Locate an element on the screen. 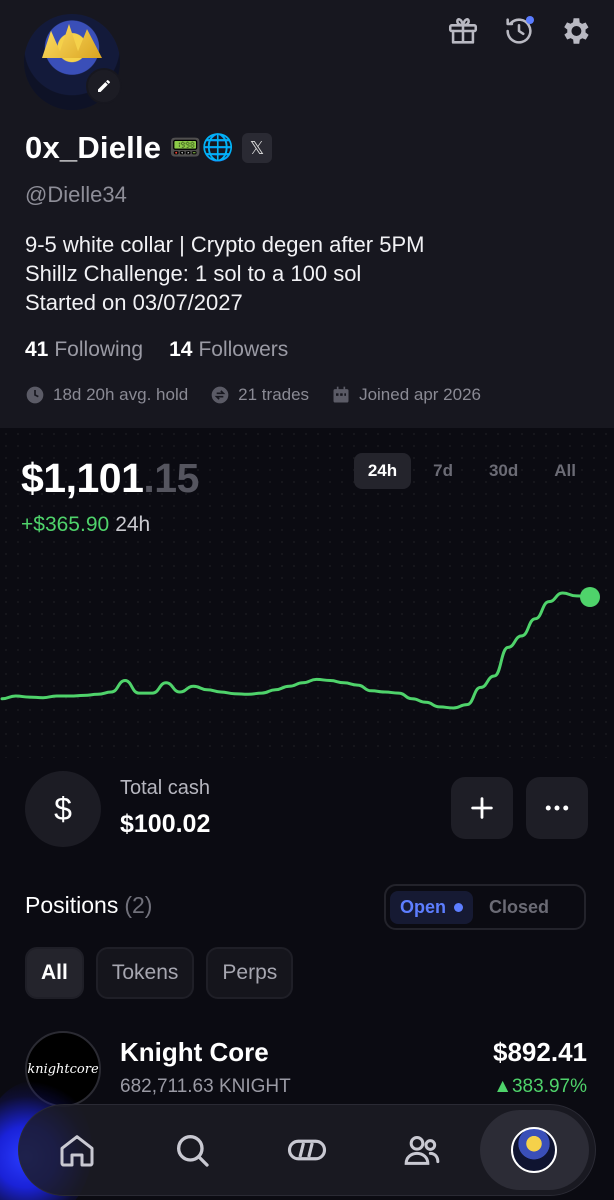  balance-cents: .15 is located at coordinates (171, 478).